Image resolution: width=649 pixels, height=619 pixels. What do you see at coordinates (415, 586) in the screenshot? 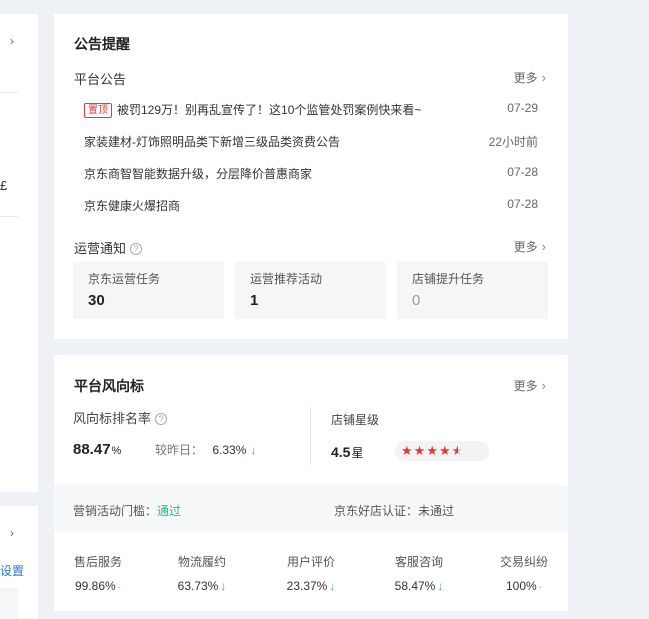
I see `metric-value: 58.47%` at bounding box center [415, 586].